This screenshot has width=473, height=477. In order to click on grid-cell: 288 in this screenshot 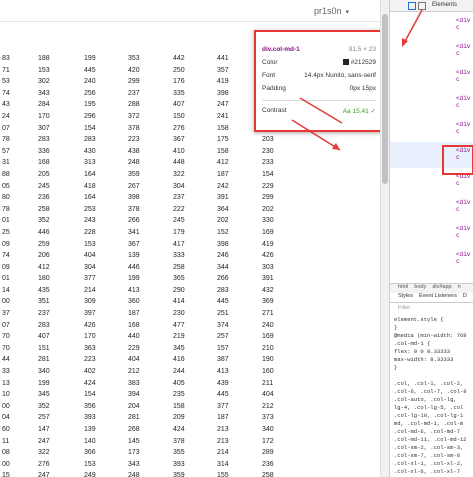, I will do `click(134, 105)`.